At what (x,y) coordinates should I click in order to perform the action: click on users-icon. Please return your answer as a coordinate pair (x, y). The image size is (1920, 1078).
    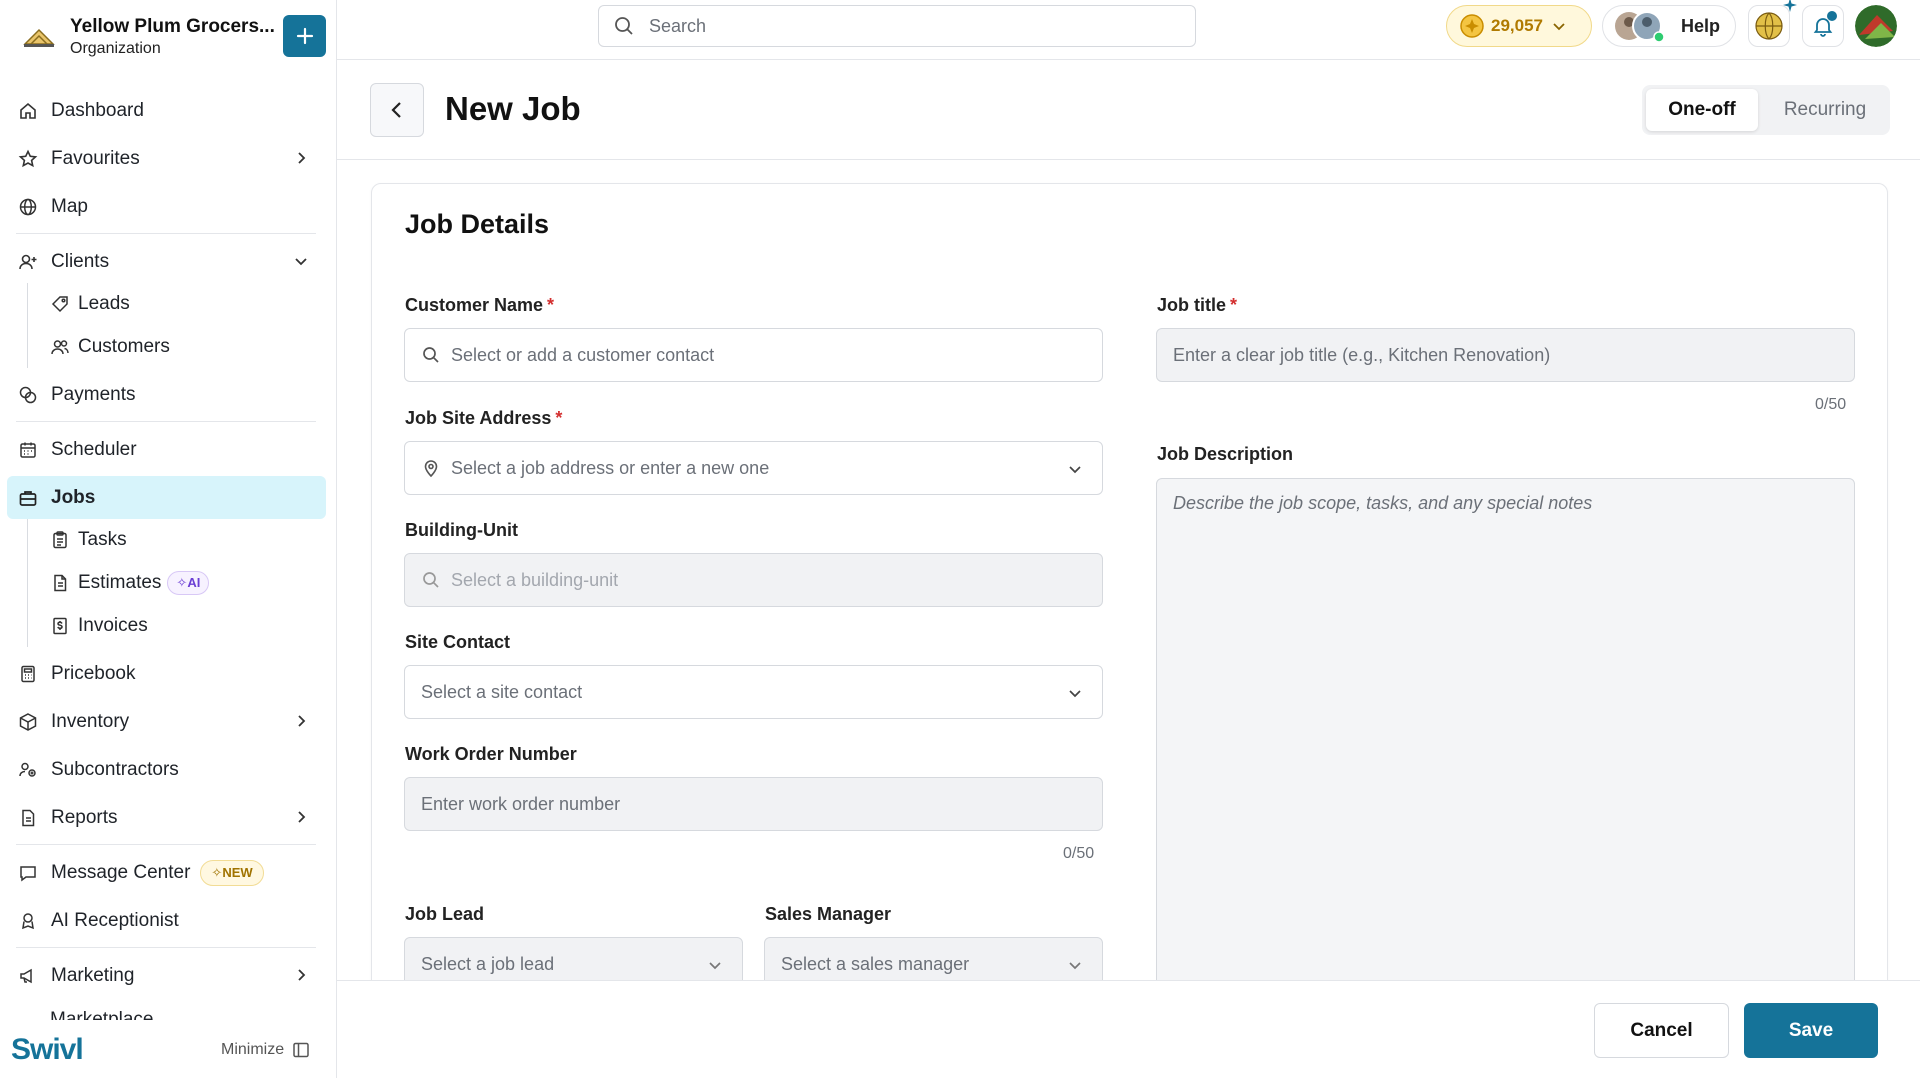
    Looking at the image, I should click on (60, 347).